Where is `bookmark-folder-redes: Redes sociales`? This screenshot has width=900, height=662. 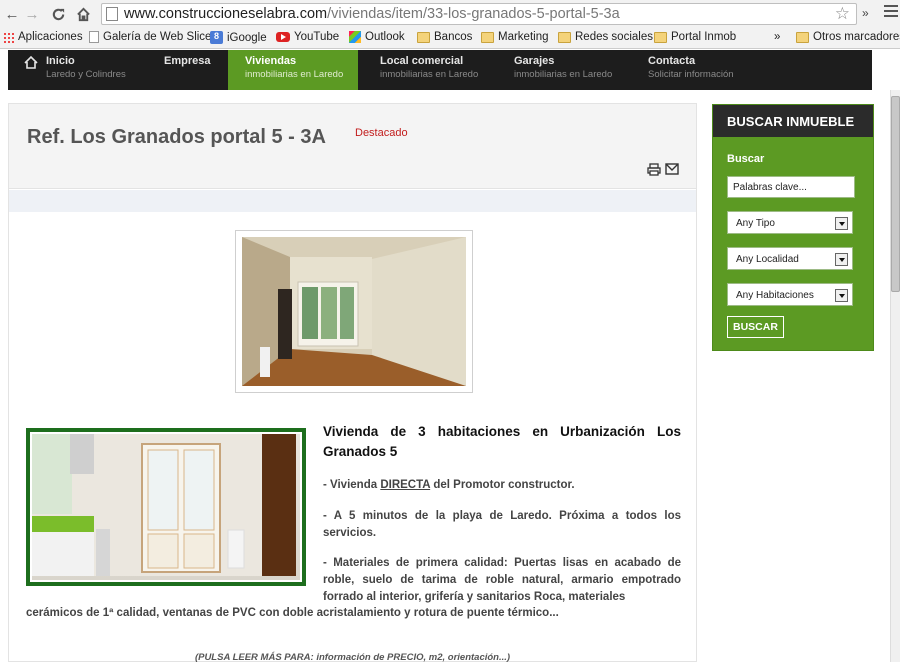 bookmark-folder-redes: Redes sociales is located at coordinates (605, 37).